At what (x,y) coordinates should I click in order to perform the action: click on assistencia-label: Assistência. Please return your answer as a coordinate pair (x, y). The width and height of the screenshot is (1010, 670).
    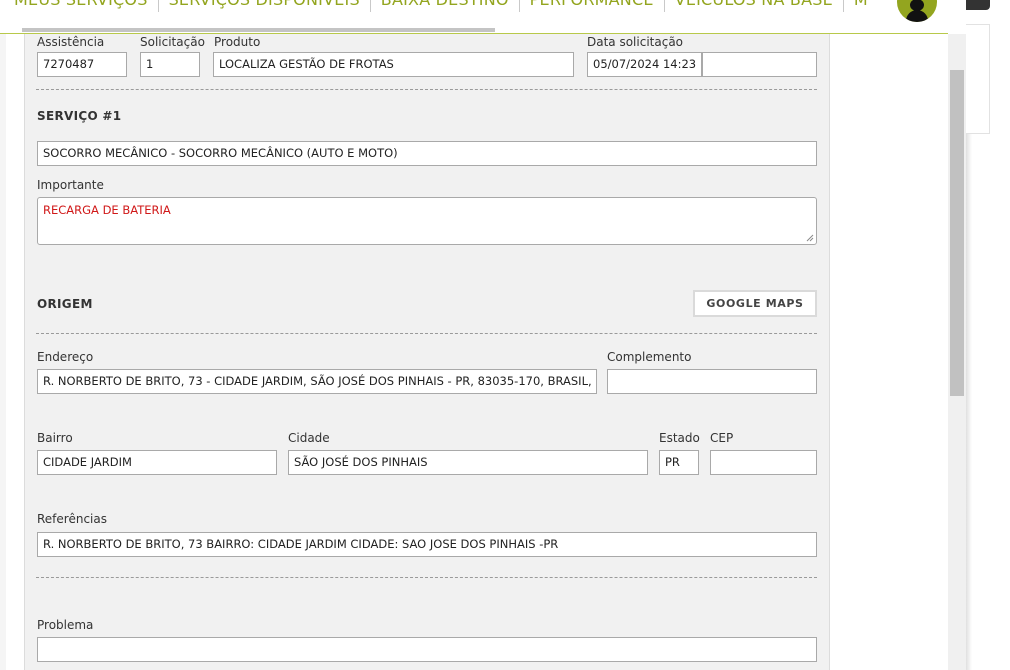
    Looking at the image, I should click on (71, 42).